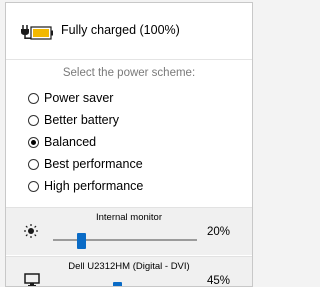 This screenshot has height=287, width=320. Describe the element at coordinates (70, 142) in the screenshot. I see `scheme-label: Balanced` at that location.